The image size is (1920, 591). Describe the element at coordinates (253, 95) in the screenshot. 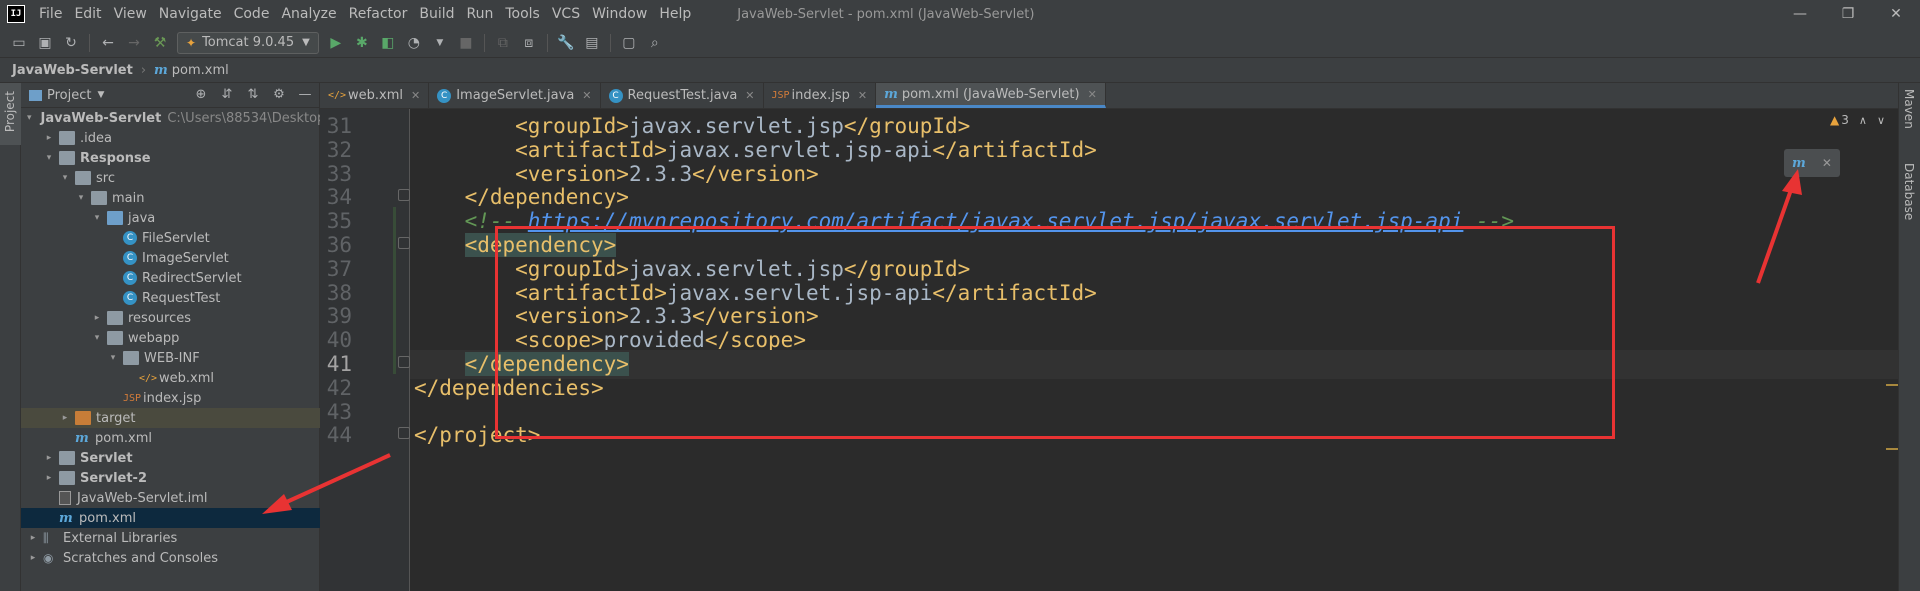

I see `collapse-all-icon: ⇅` at that location.